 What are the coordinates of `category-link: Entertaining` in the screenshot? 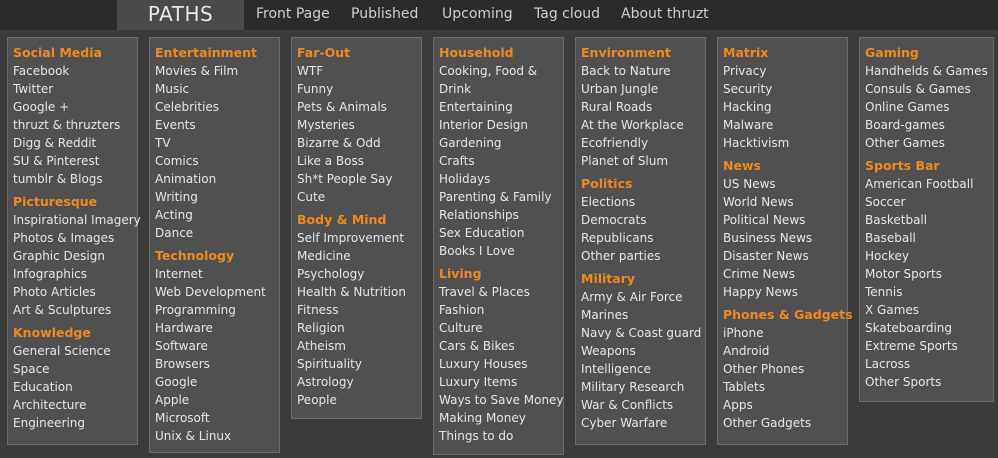 It's located at (501, 107).